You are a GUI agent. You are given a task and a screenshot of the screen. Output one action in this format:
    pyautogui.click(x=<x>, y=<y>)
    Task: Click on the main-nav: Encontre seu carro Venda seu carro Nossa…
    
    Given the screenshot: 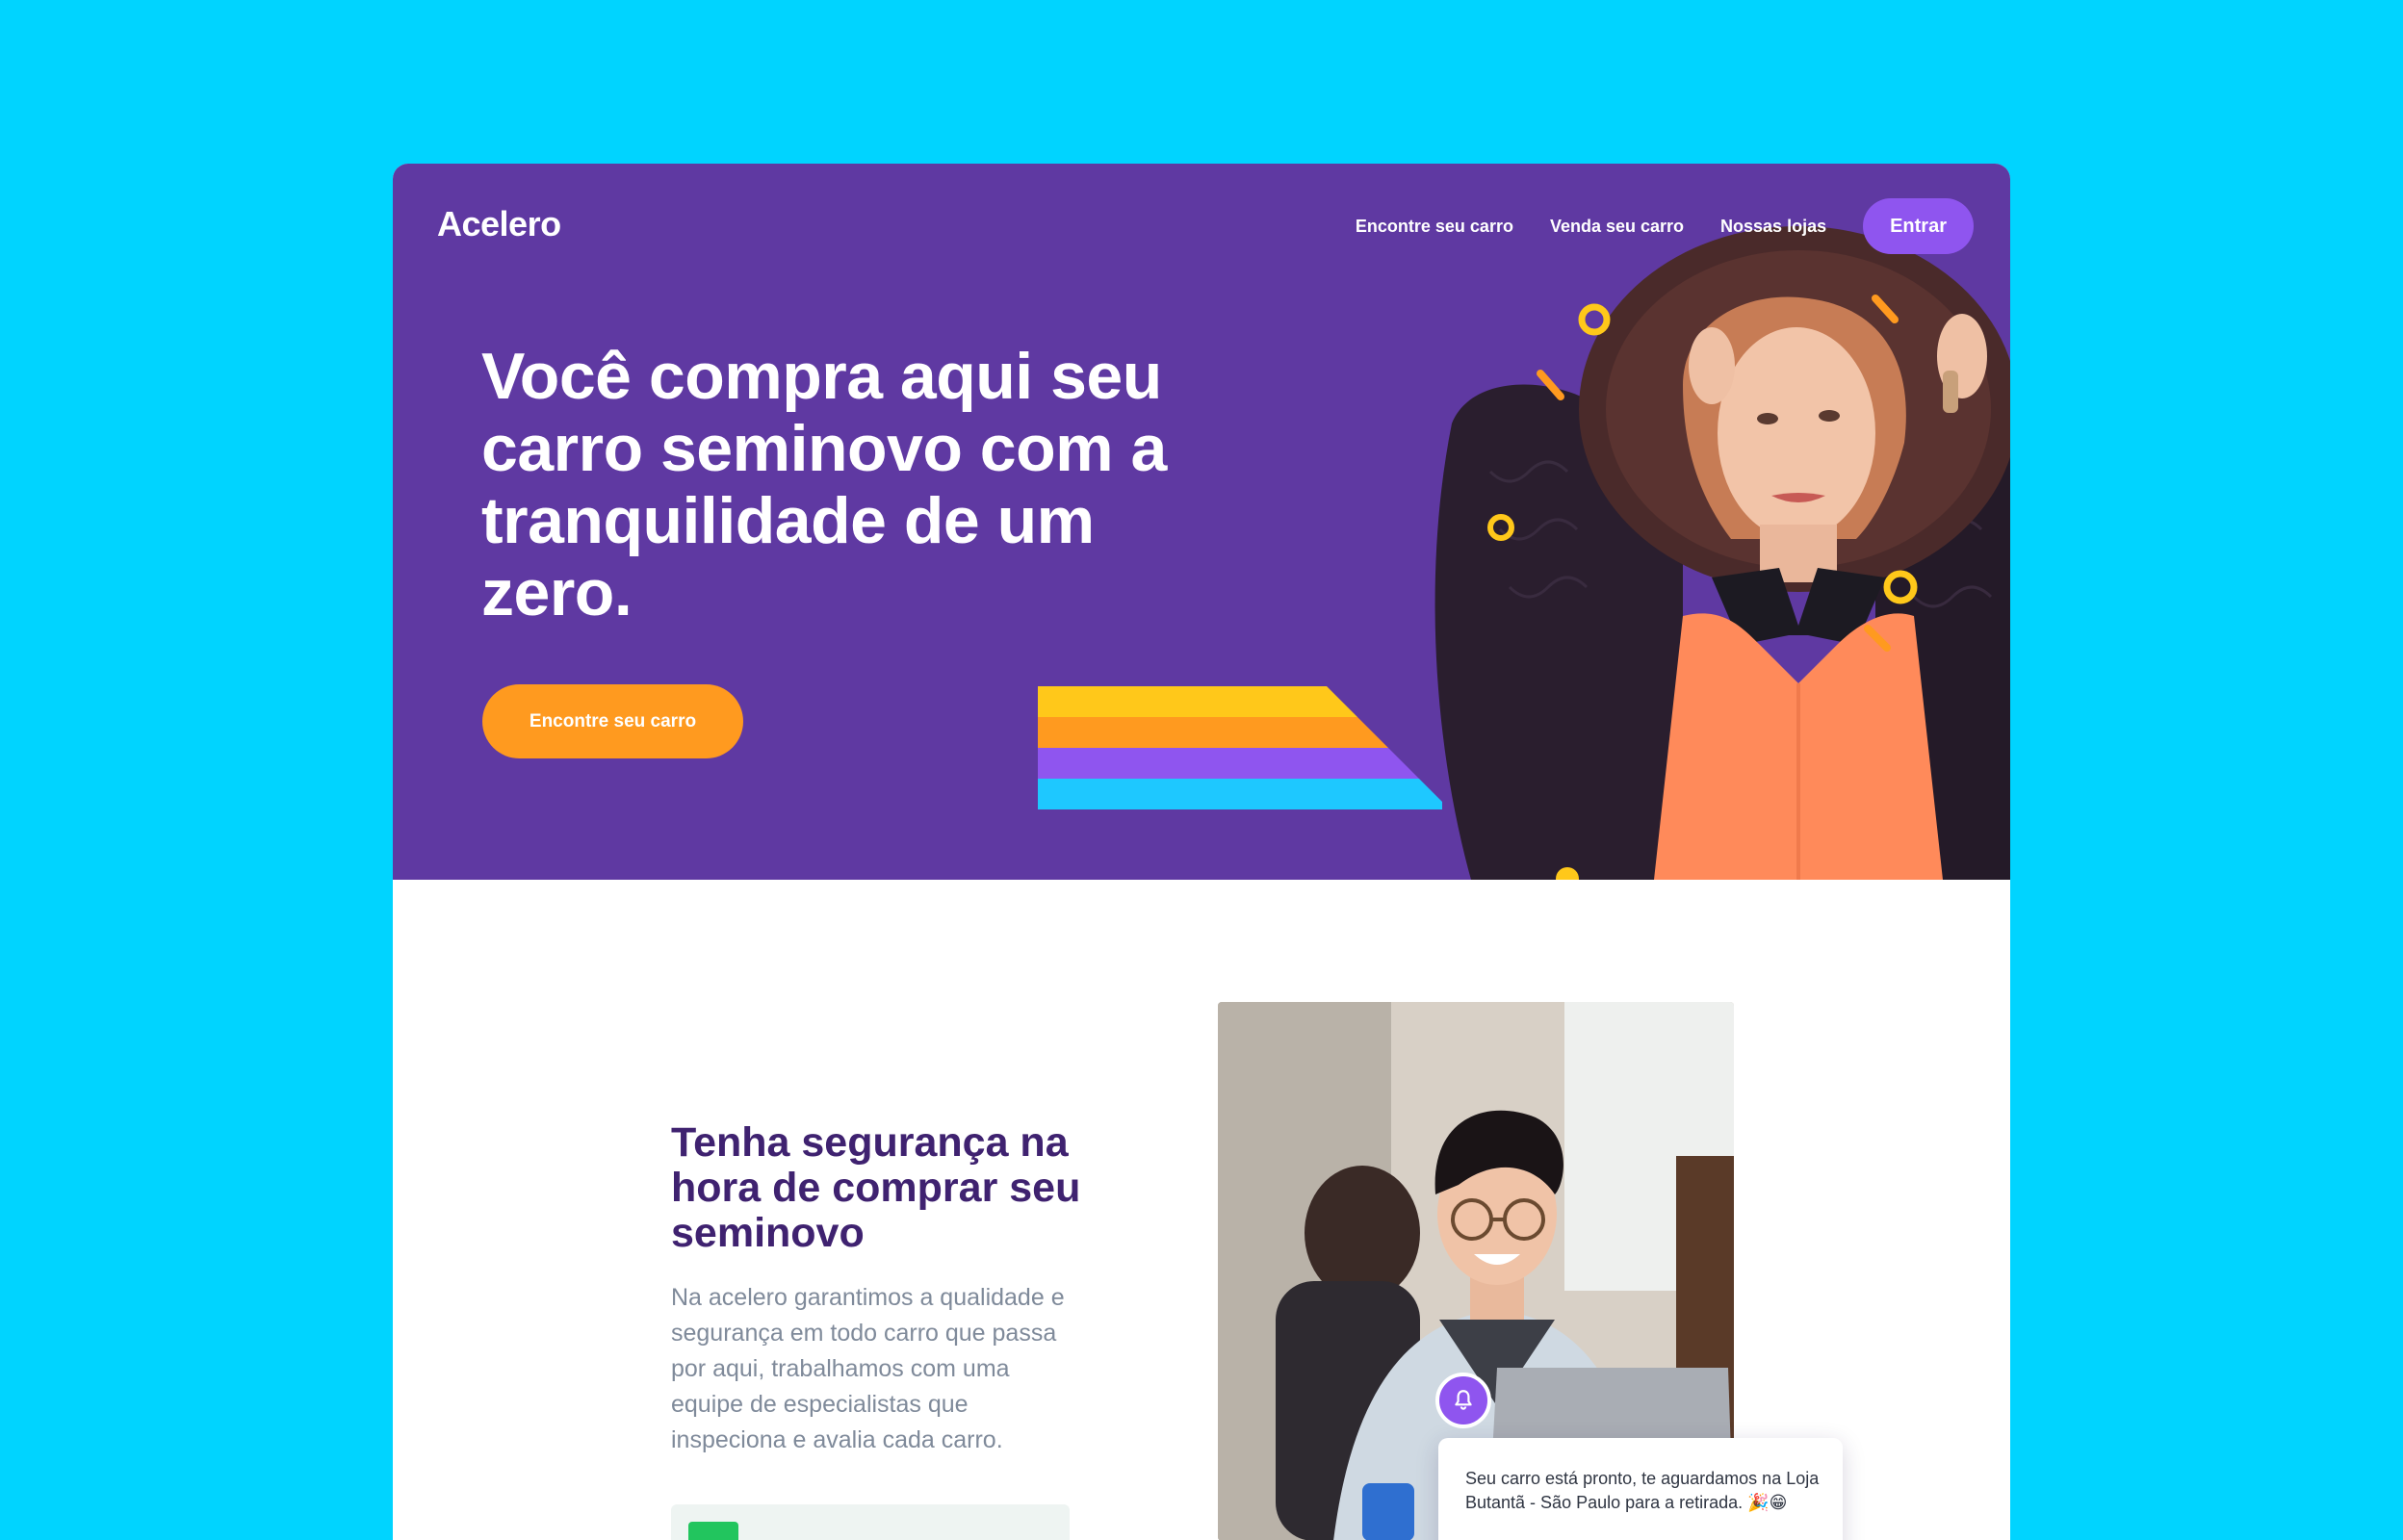 What is the action you would take?
    pyautogui.click(x=1665, y=226)
    